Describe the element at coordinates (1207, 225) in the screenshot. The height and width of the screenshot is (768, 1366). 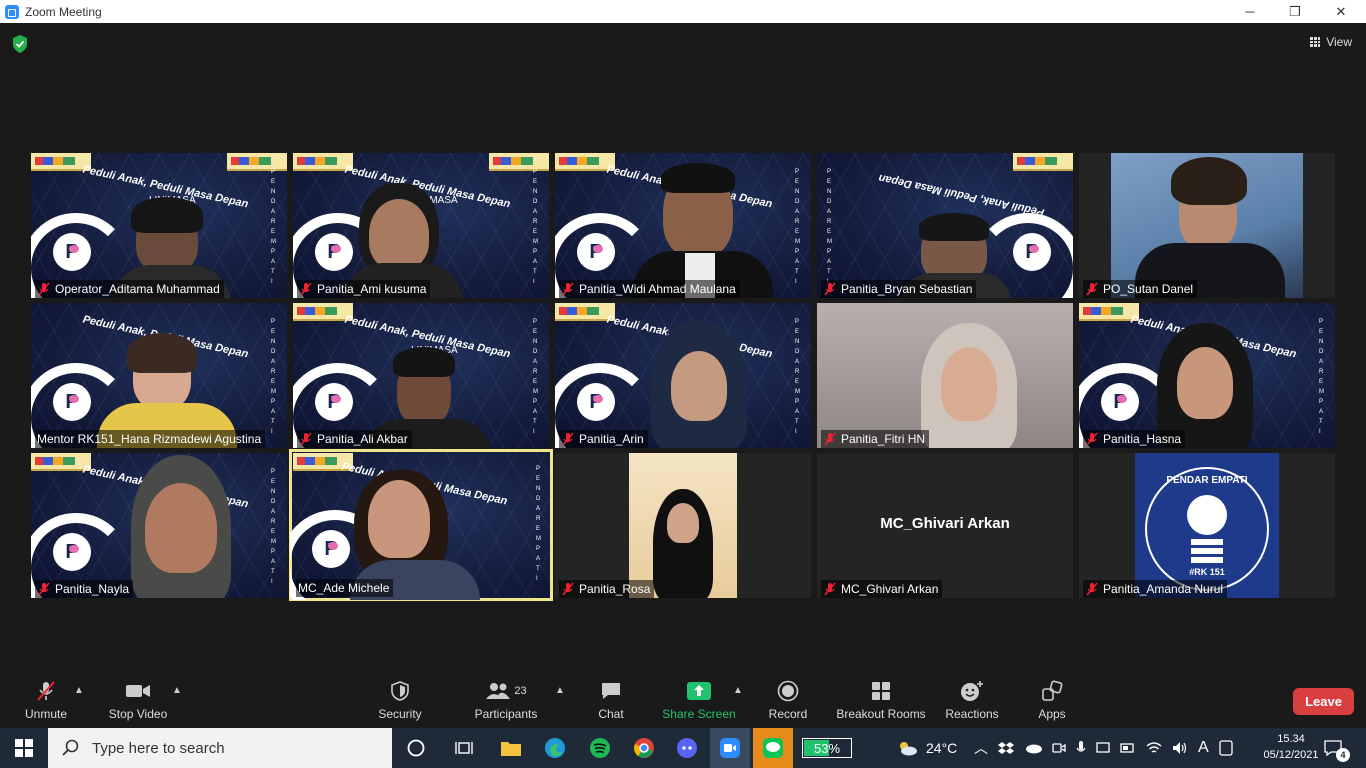
I see `video-tile: PO_Sutan Danel` at that location.